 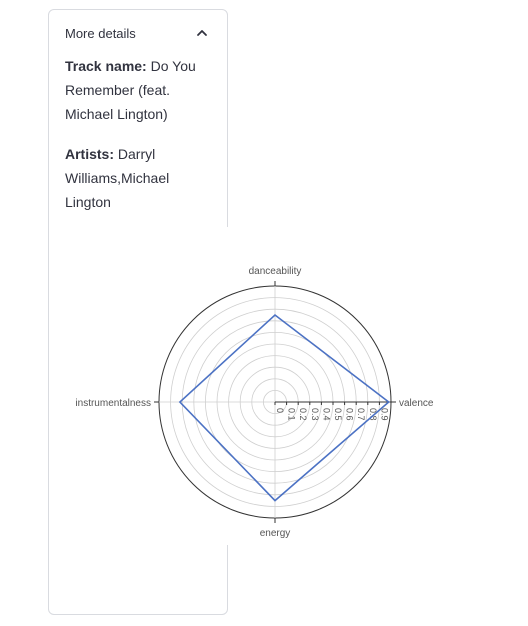 I want to click on category-label: valence, so click(x=416, y=403).